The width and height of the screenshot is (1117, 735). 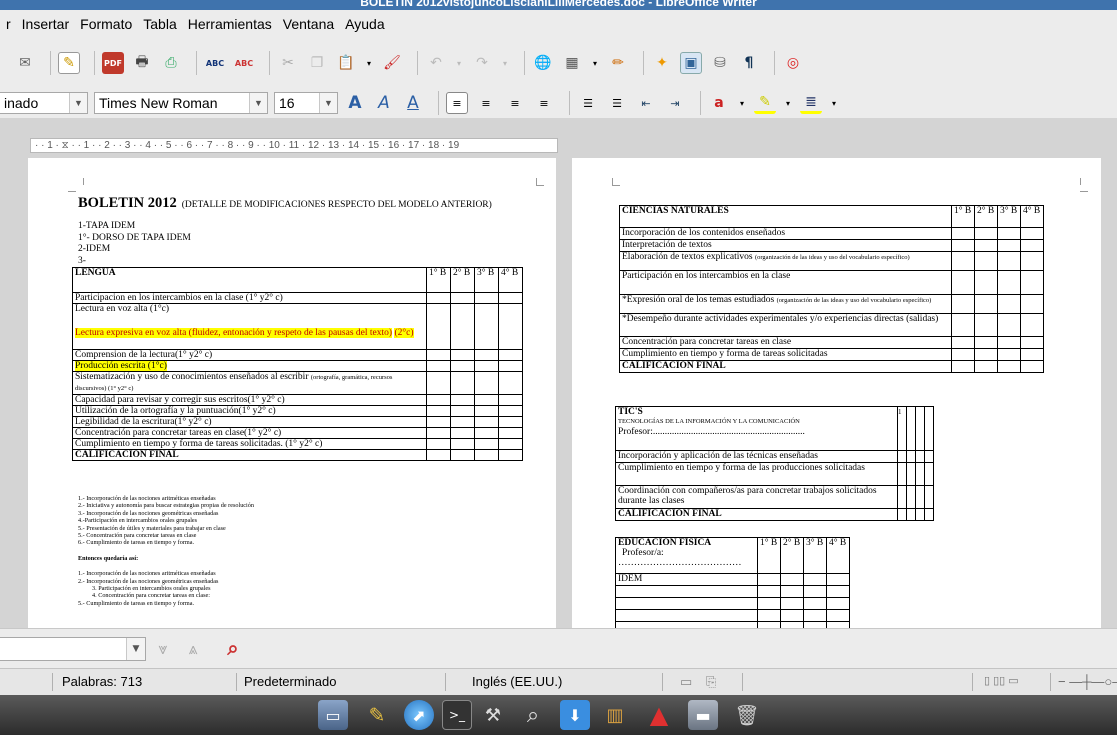 What do you see at coordinates (659, 715) in the screenshot?
I see `impress-icon: ▲` at bounding box center [659, 715].